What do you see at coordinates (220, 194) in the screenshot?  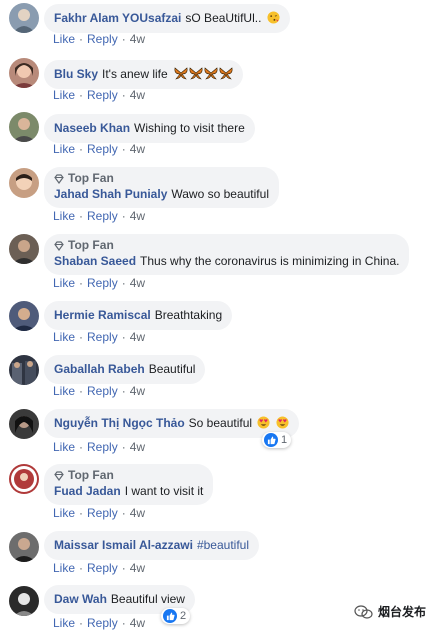 I see `comment-text: Wawo so beautiful` at bounding box center [220, 194].